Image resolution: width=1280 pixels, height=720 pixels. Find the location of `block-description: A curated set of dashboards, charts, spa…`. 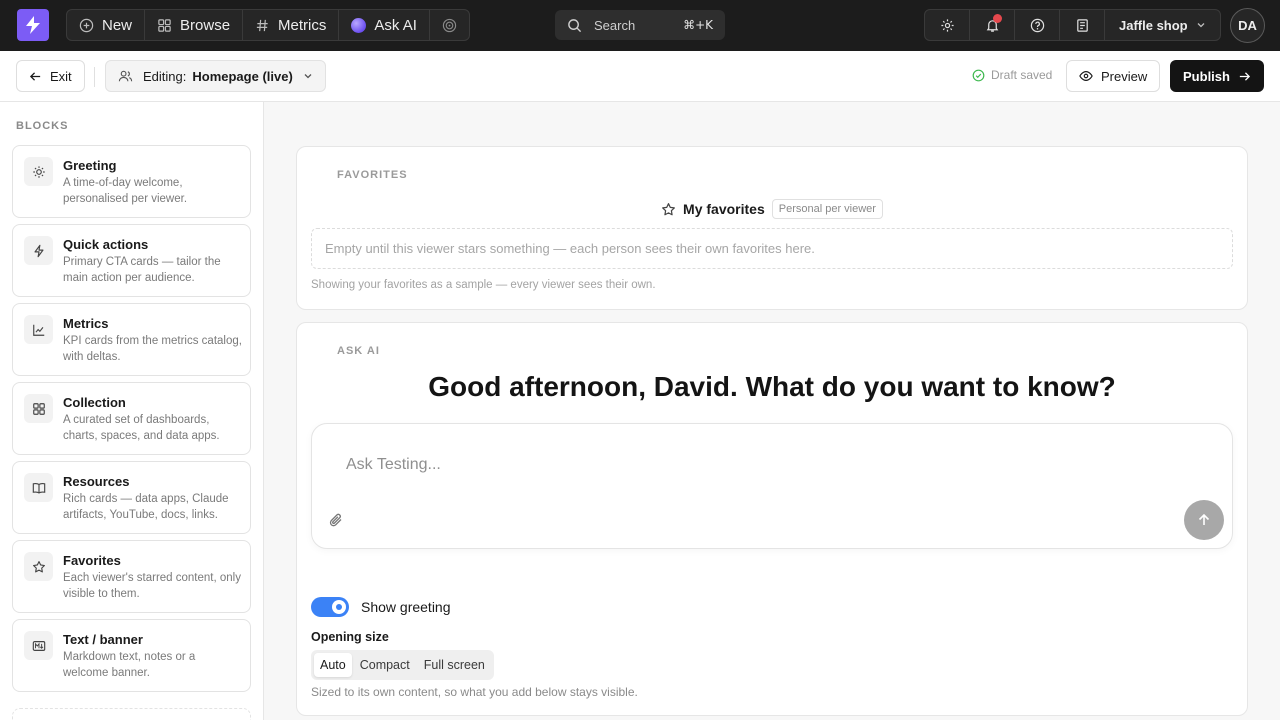

block-description: A curated set of dashboards, charts, spa… is located at coordinates (141, 428).